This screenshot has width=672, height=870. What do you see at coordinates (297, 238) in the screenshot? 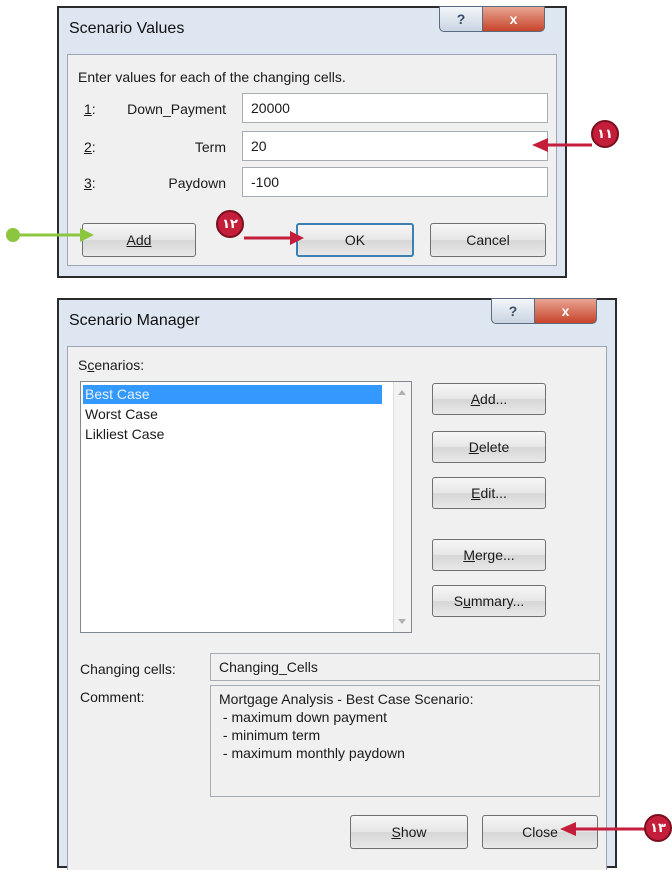
I see `step-12-arrow-head` at bounding box center [297, 238].